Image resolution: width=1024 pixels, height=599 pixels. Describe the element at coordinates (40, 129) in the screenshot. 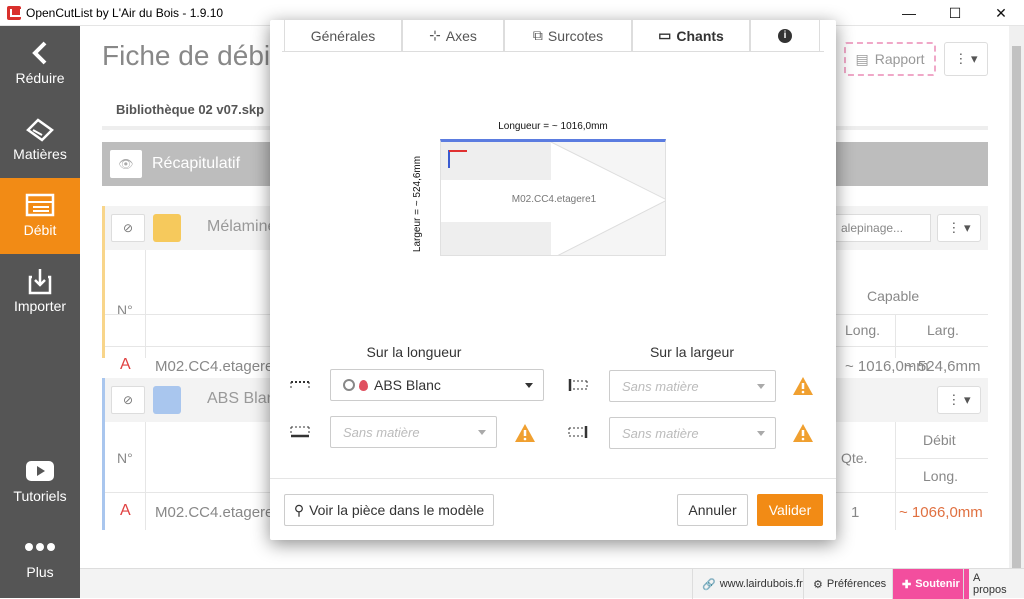

I see `materials-icon` at that location.